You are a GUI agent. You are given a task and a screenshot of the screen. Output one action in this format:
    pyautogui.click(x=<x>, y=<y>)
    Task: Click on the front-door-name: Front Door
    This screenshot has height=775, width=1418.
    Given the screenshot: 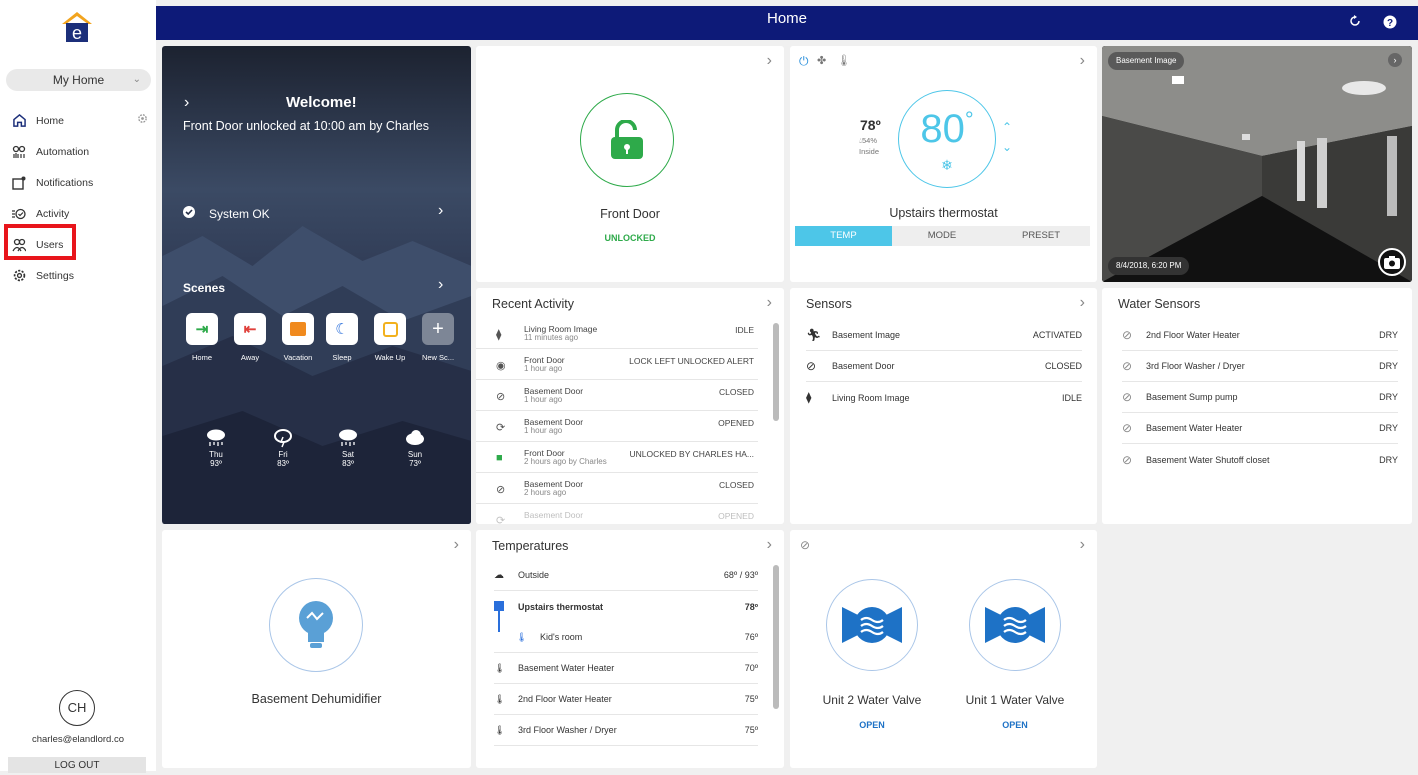 What is the action you would take?
    pyautogui.click(x=630, y=214)
    